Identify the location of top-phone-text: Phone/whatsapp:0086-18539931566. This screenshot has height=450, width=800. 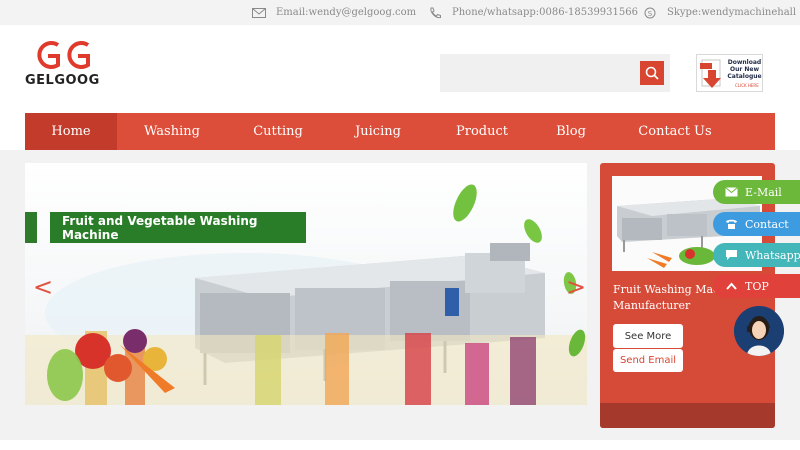
(545, 12).